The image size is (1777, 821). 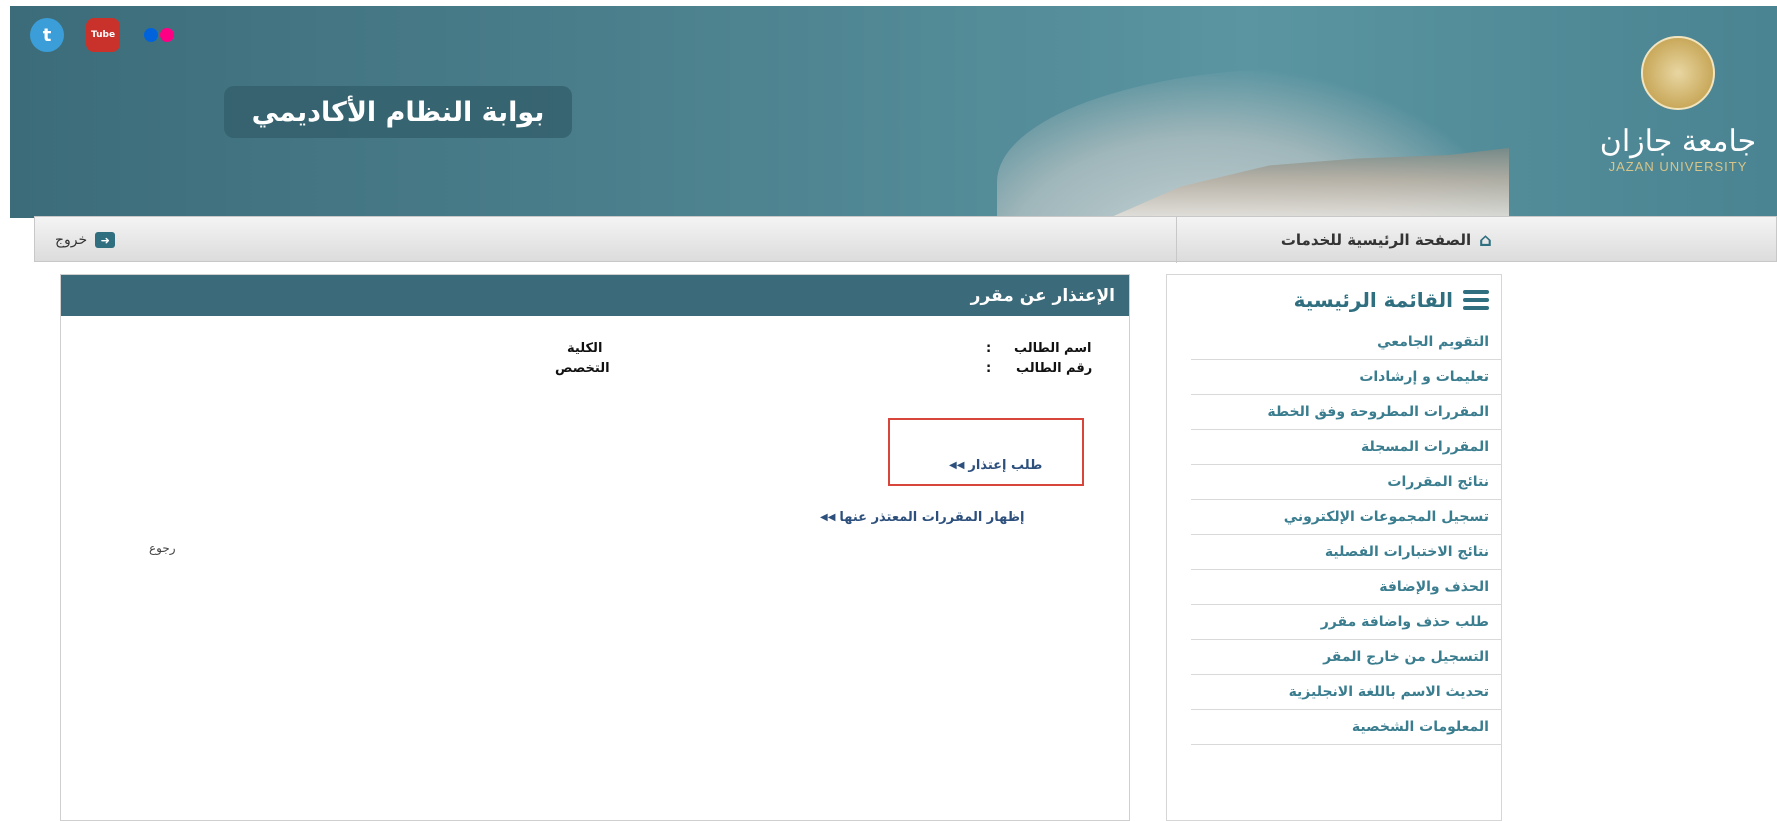 I want to click on university-name-en: JAZAN UNIVERSITY, so click(x=1678, y=166).